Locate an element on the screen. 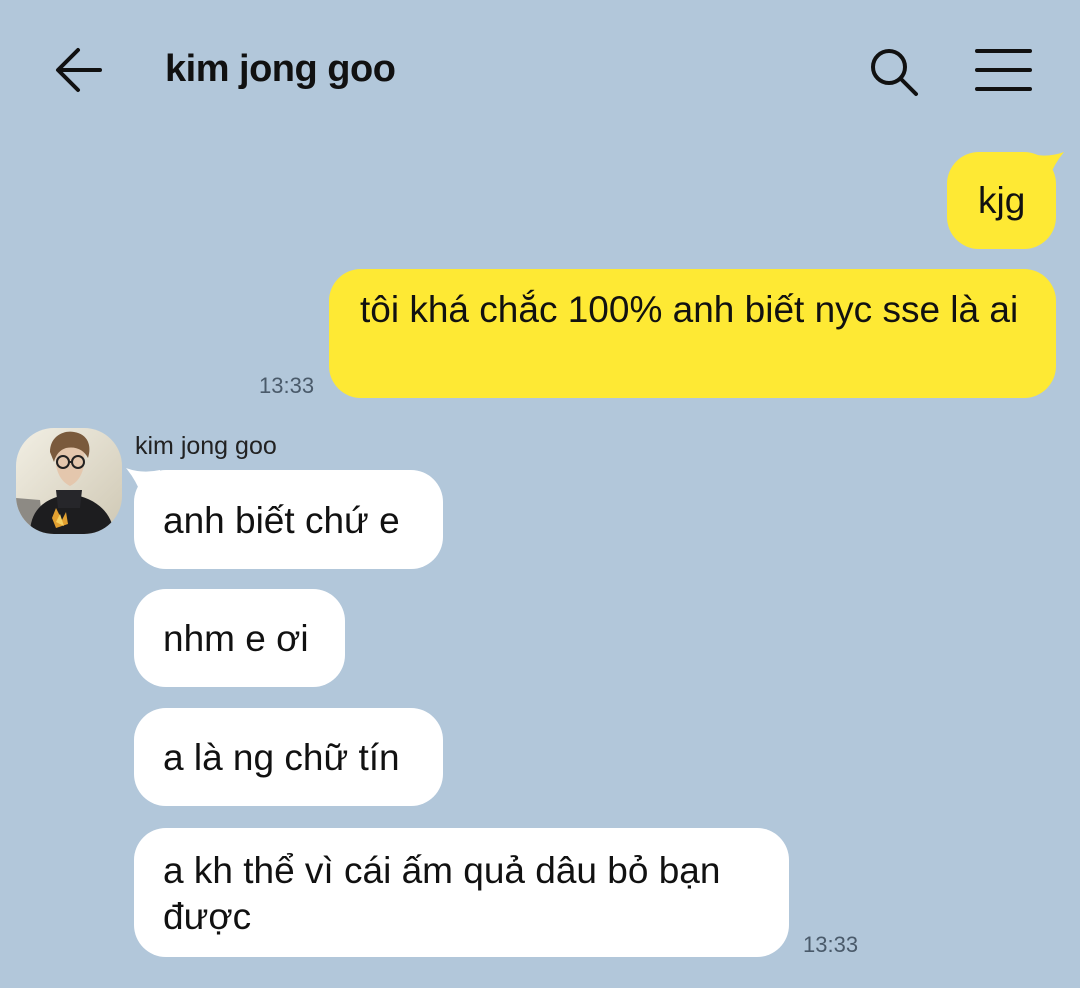 The height and width of the screenshot is (988, 1080). back-button is located at coordinates (80, 70).